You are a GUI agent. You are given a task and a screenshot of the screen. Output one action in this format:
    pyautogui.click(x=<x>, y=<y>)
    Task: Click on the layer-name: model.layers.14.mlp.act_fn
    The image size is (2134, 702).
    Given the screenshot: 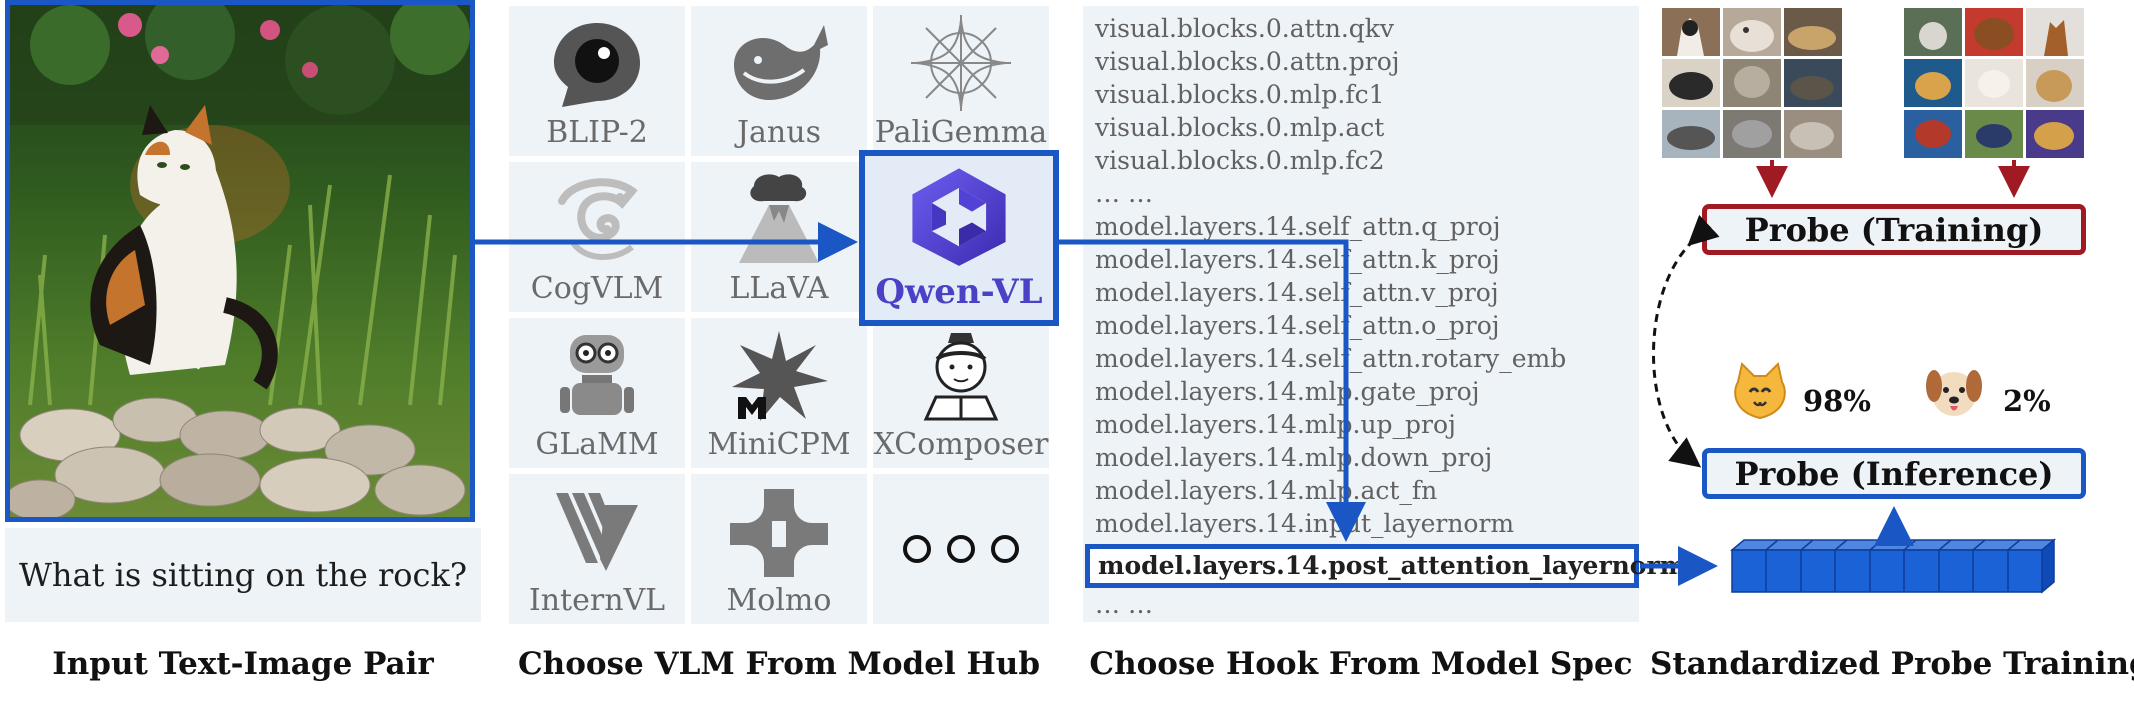 What is the action you would take?
    pyautogui.click(x=1266, y=490)
    